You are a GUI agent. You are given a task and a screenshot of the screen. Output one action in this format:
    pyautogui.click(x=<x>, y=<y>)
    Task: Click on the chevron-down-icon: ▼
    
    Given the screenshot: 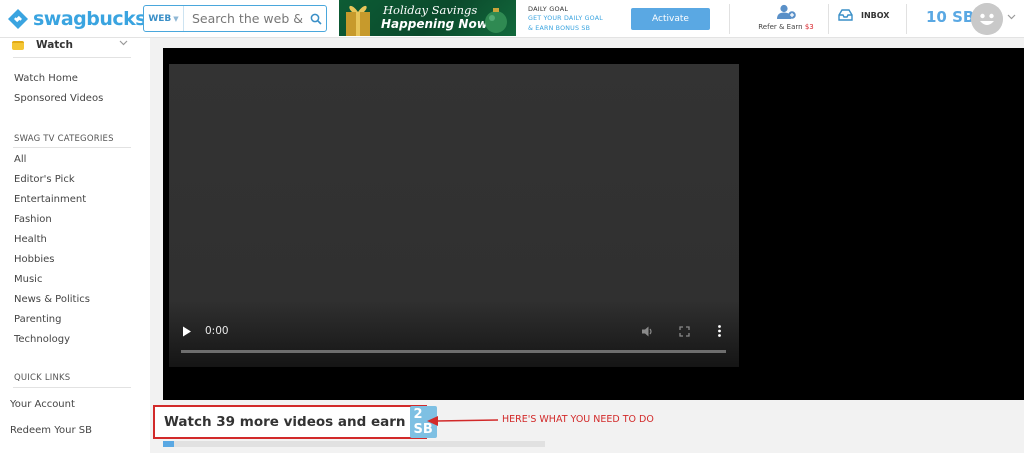 What is the action you would take?
    pyautogui.click(x=176, y=18)
    